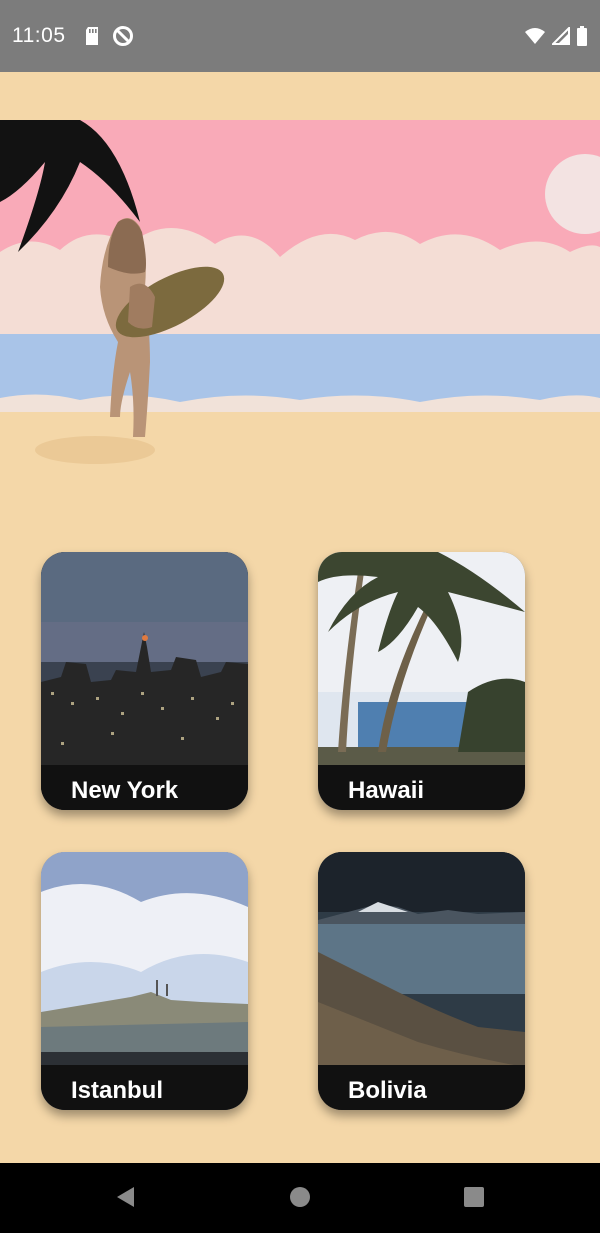 This screenshot has height=1233, width=600. I want to click on destination-name: New York, so click(125, 790).